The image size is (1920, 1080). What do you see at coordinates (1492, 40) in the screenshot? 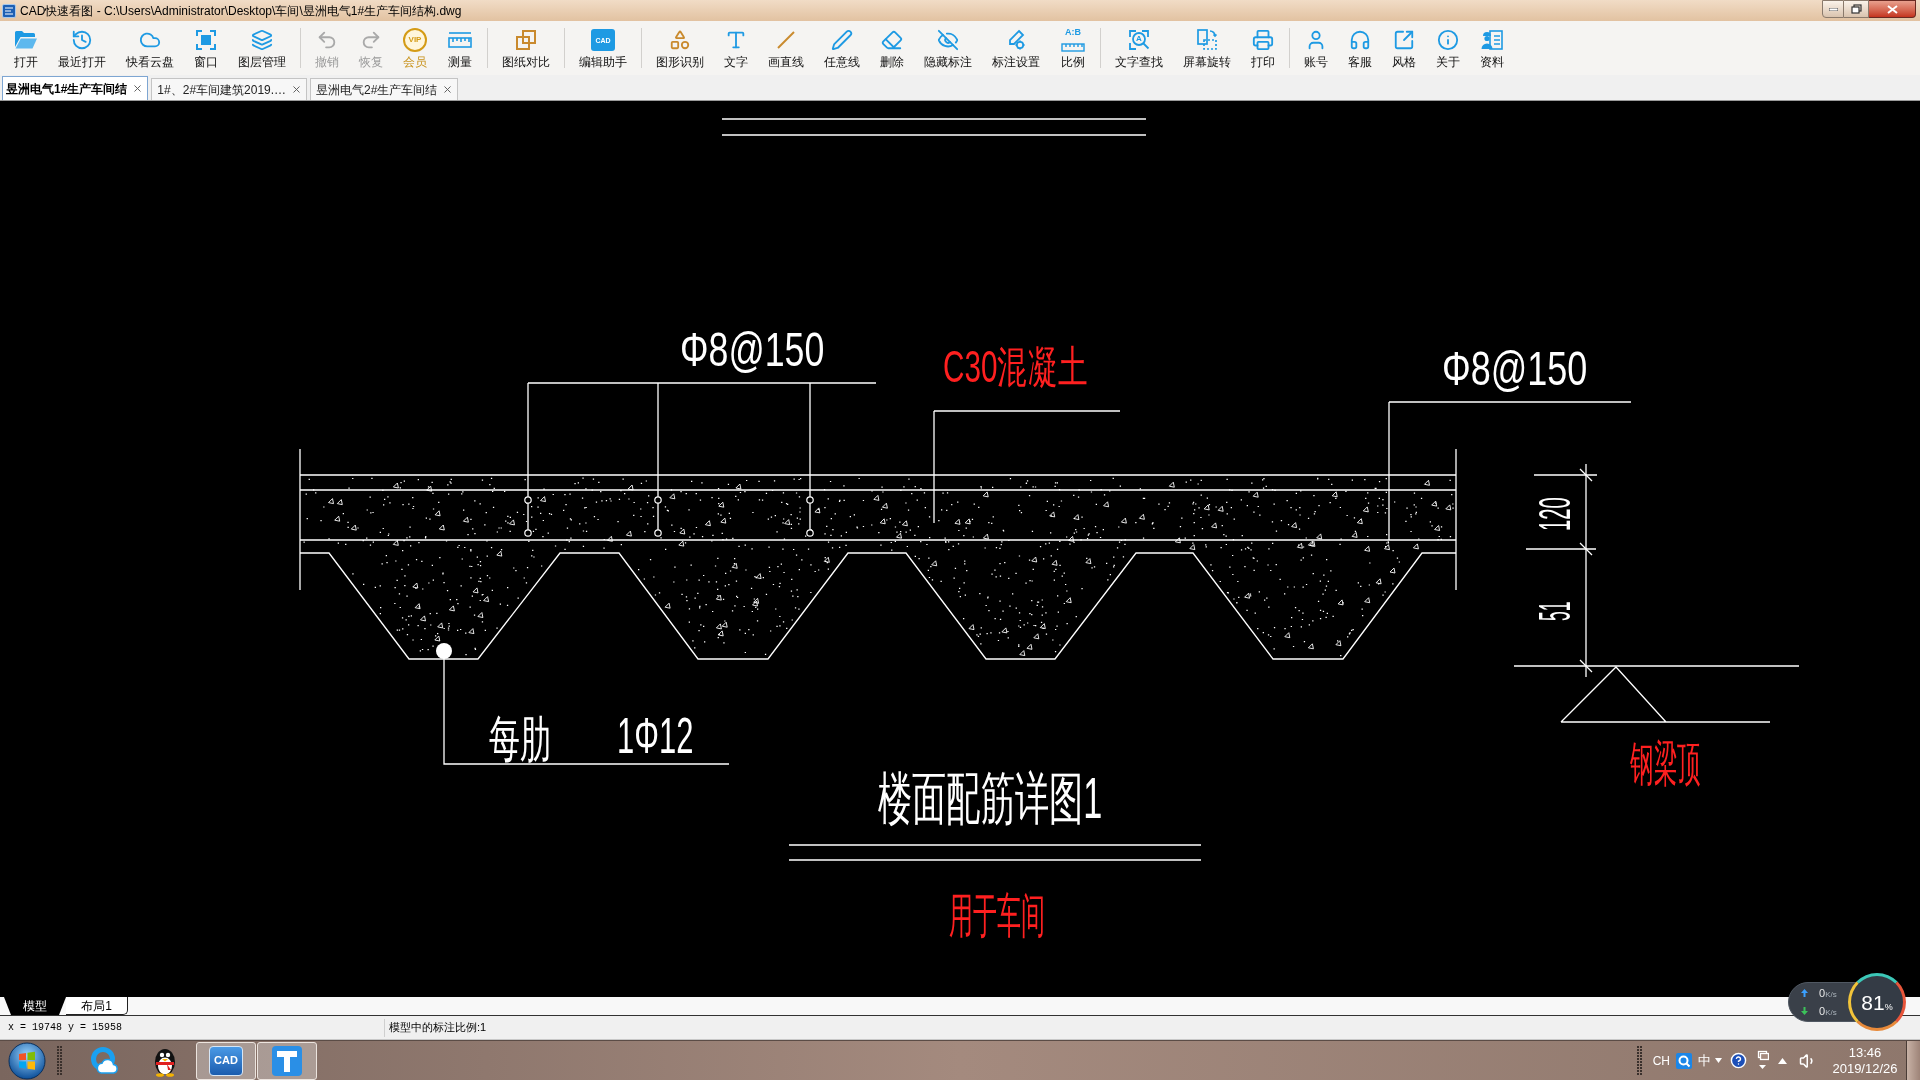
I see `worker-document-icon` at bounding box center [1492, 40].